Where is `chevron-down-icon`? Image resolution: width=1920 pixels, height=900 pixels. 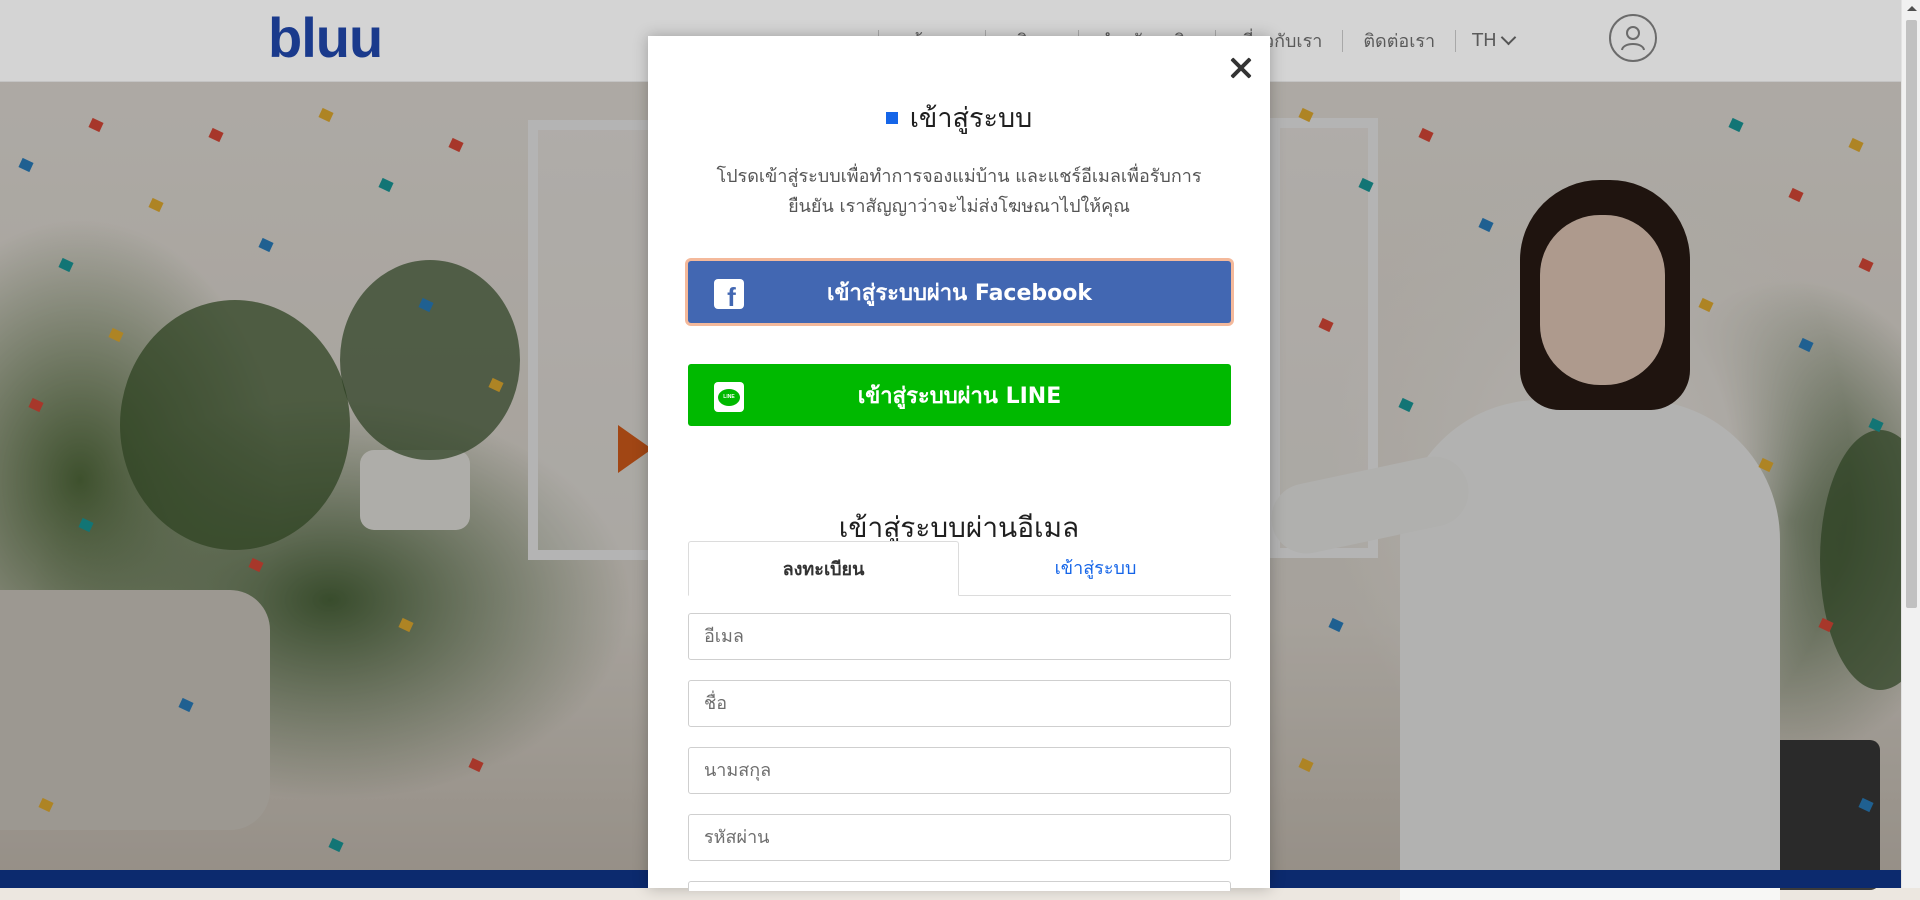 chevron-down-icon is located at coordinates (1508, 37).